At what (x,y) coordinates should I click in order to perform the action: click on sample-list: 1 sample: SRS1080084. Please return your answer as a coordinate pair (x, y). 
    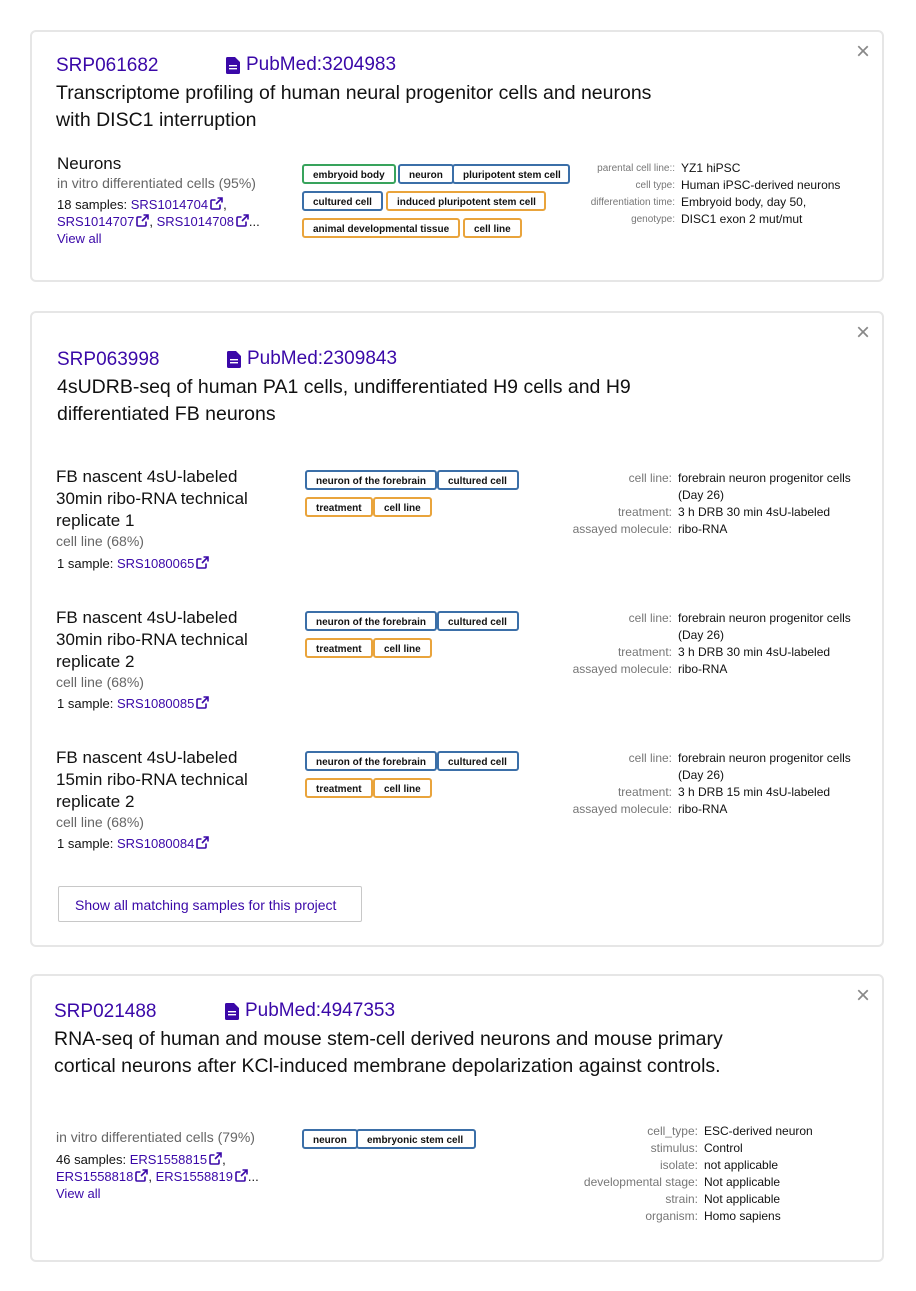
    Looking at the image, I should click on (133, 843).